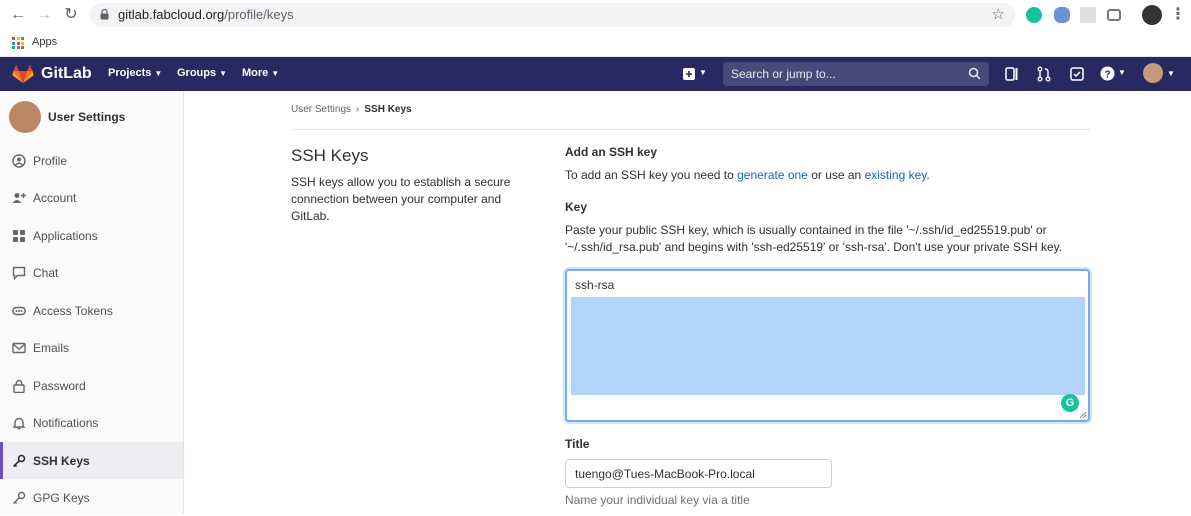 The height and width of the screenshot is (516, 1191). What do you see at coordinates (61, 461) in the screenshot?
I see `sidebar-item-label: SSH Keys` at bounding box center [61, 461].